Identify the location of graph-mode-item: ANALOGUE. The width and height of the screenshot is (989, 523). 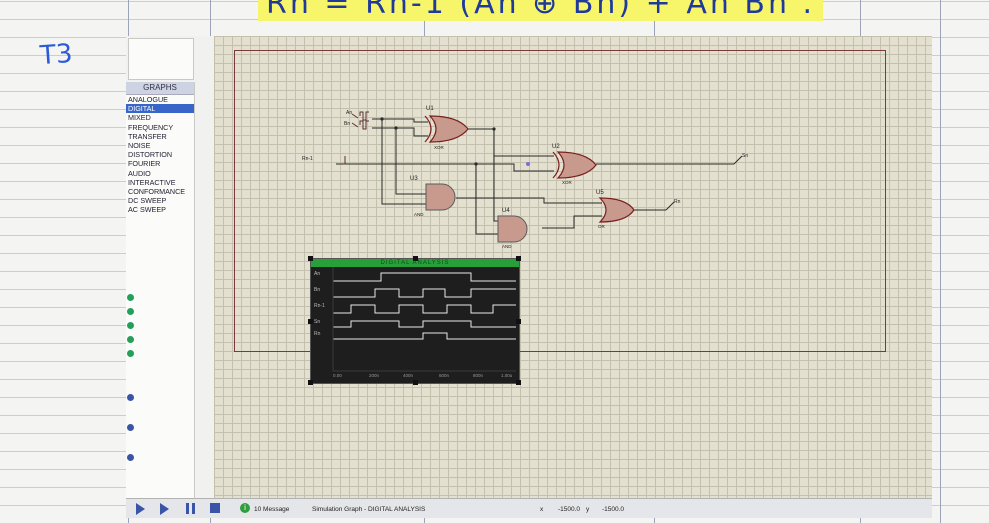
(160, 99).